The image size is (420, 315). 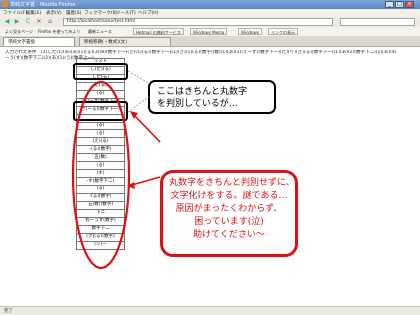 What do you see at coordinates (229, 222) in the screenshot?
I see `callout-garbled-line4: 困っています(泣)` at bounding box center [229, 222].